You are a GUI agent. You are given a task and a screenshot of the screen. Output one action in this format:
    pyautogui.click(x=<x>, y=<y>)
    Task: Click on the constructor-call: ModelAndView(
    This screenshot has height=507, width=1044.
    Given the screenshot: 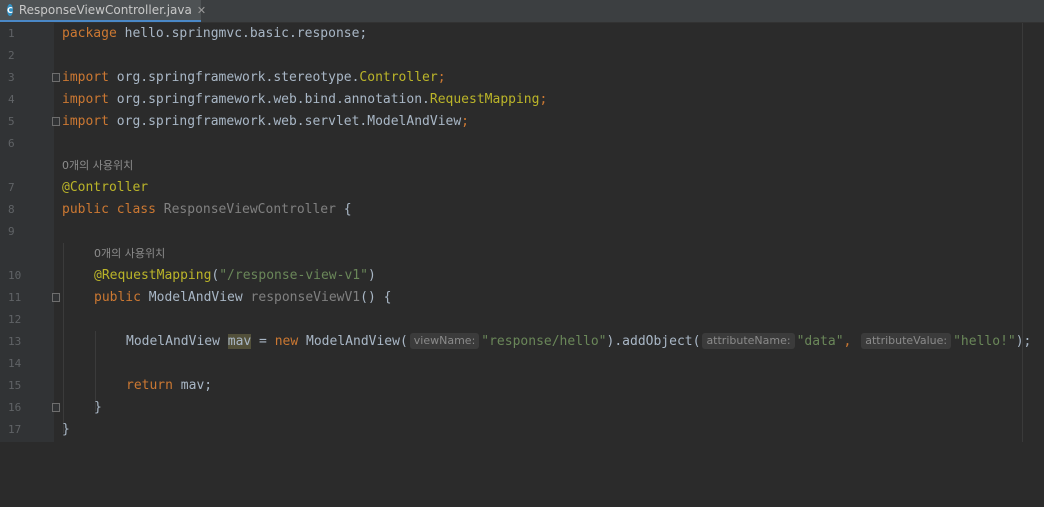 What is the action you would take?
    pyautogui.click(x=353, y=341)
    